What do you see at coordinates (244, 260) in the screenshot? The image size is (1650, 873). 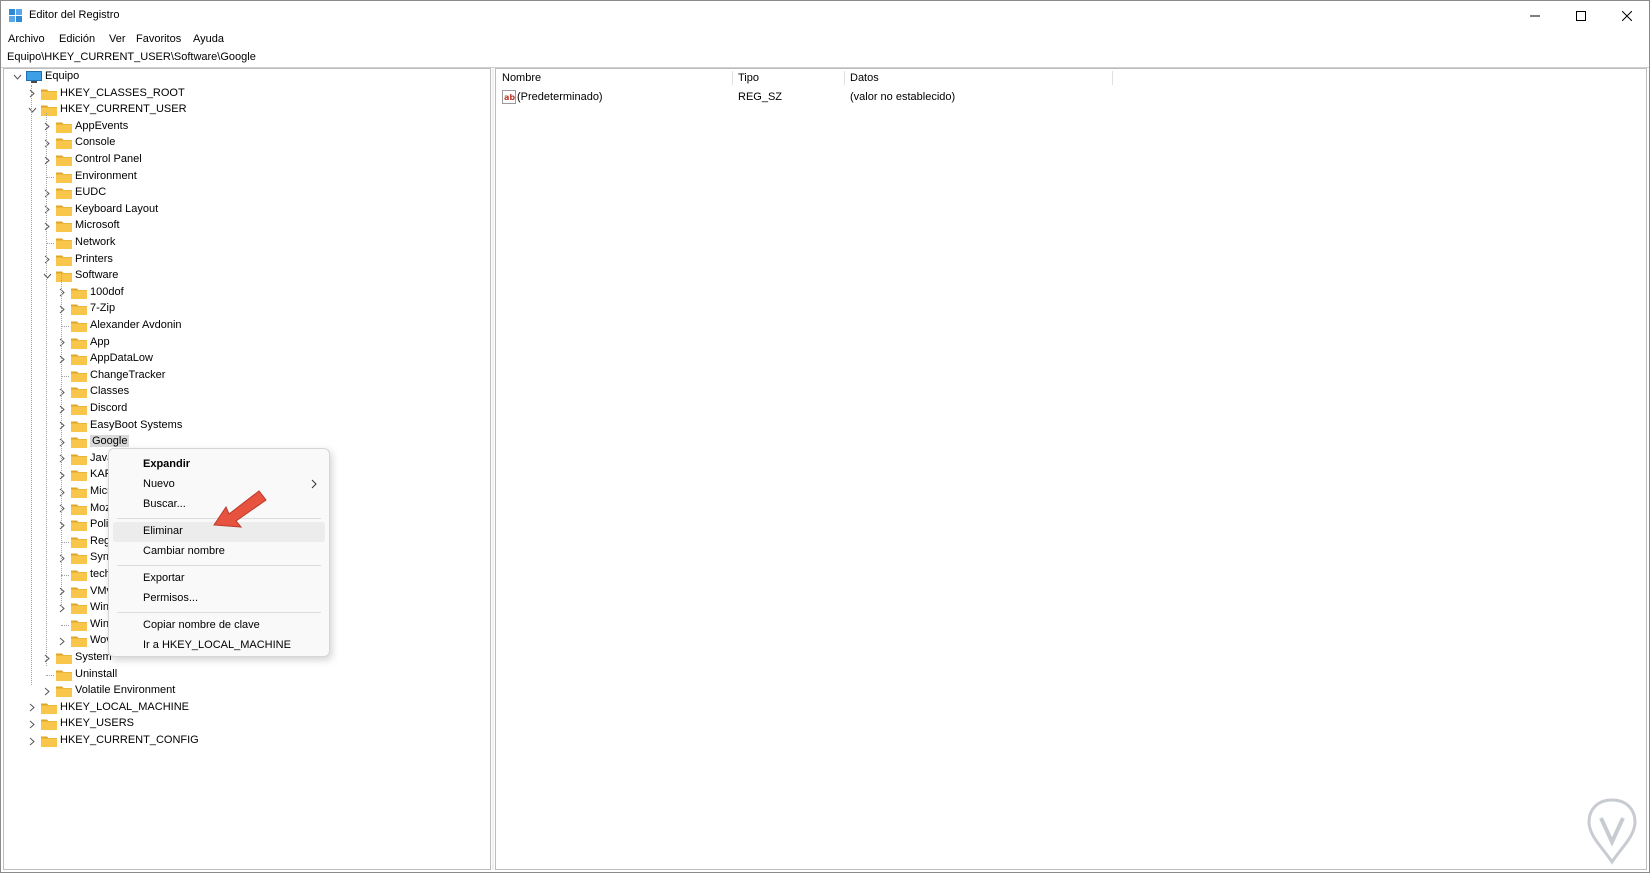 I see `tree-node-printers: Printers` at bounding box center [244, 260].